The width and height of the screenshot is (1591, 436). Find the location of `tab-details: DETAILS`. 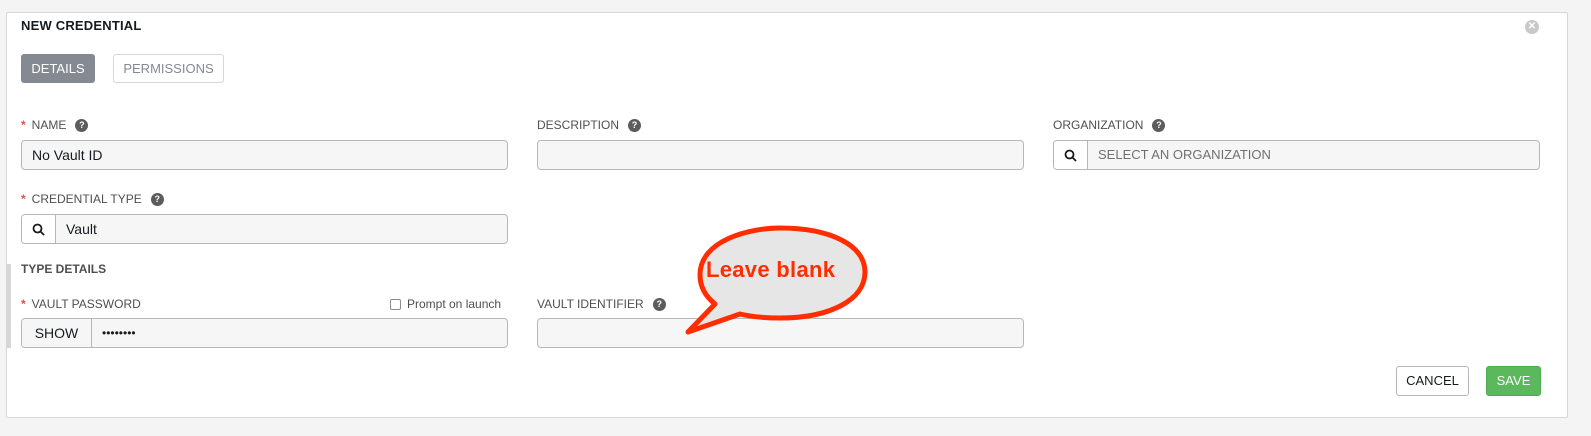

tab-details: DETAILS is located at coordinates (58, 68).